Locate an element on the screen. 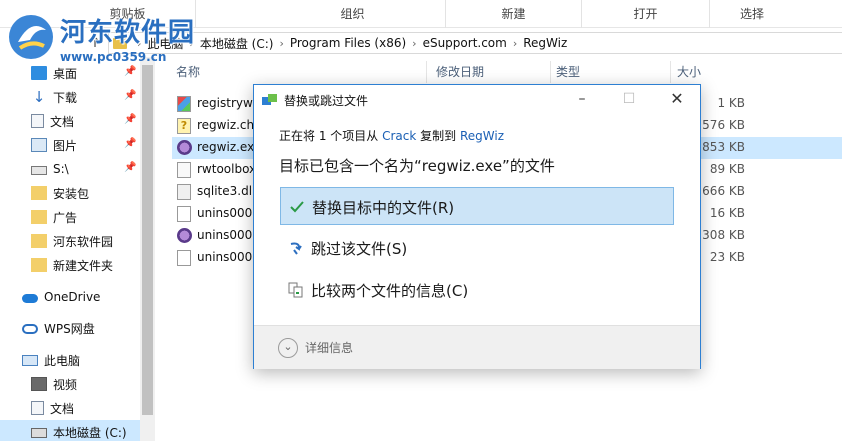 The width and height of the screenshot is (842, 441). this-pc-icon is located at coordinates (30, 360).